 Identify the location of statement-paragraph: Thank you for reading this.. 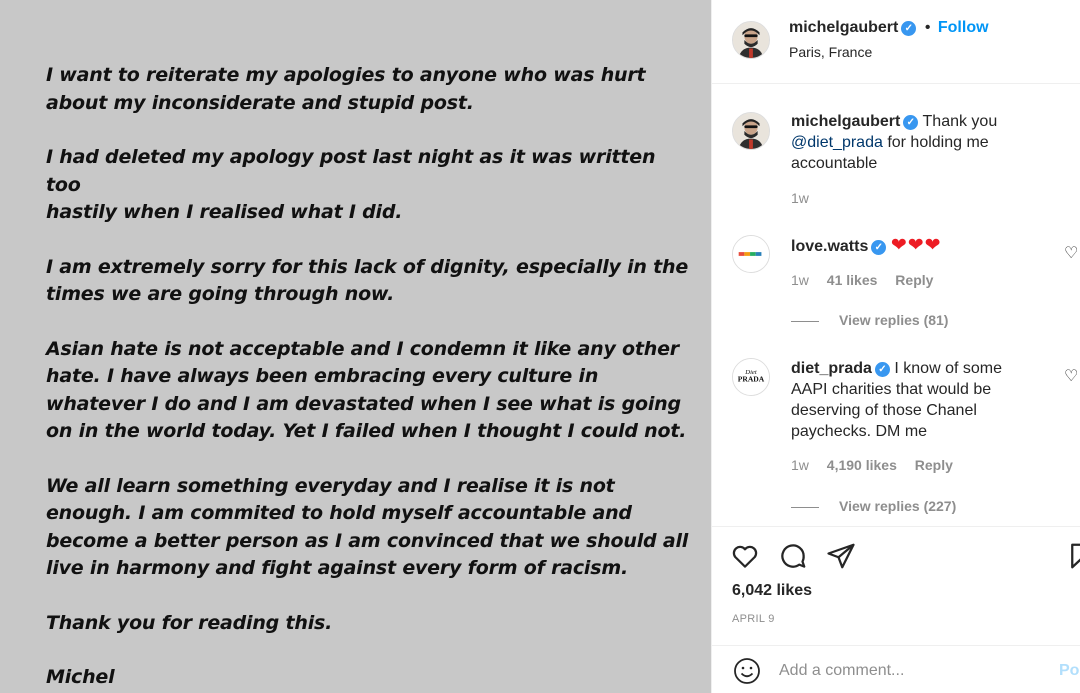
(189, 622).